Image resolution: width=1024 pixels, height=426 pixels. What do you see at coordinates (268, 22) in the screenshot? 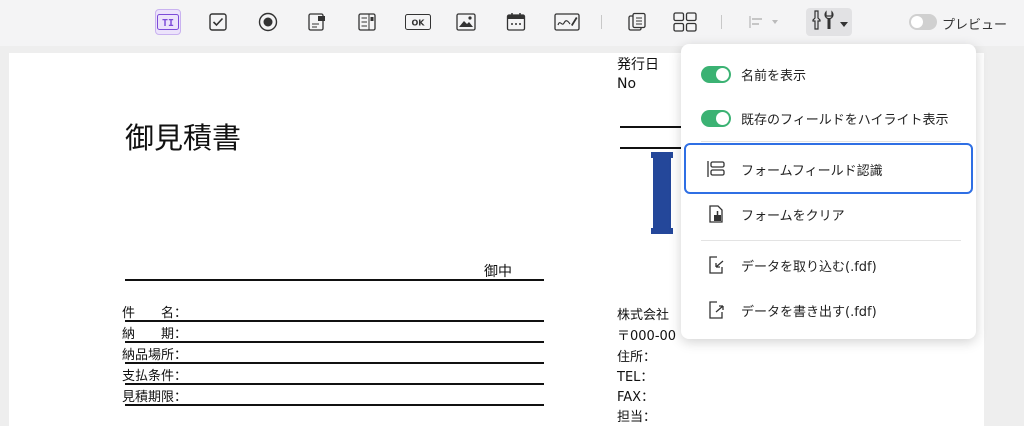
I see `radio-button-icon` at bounding box center [268, 22].